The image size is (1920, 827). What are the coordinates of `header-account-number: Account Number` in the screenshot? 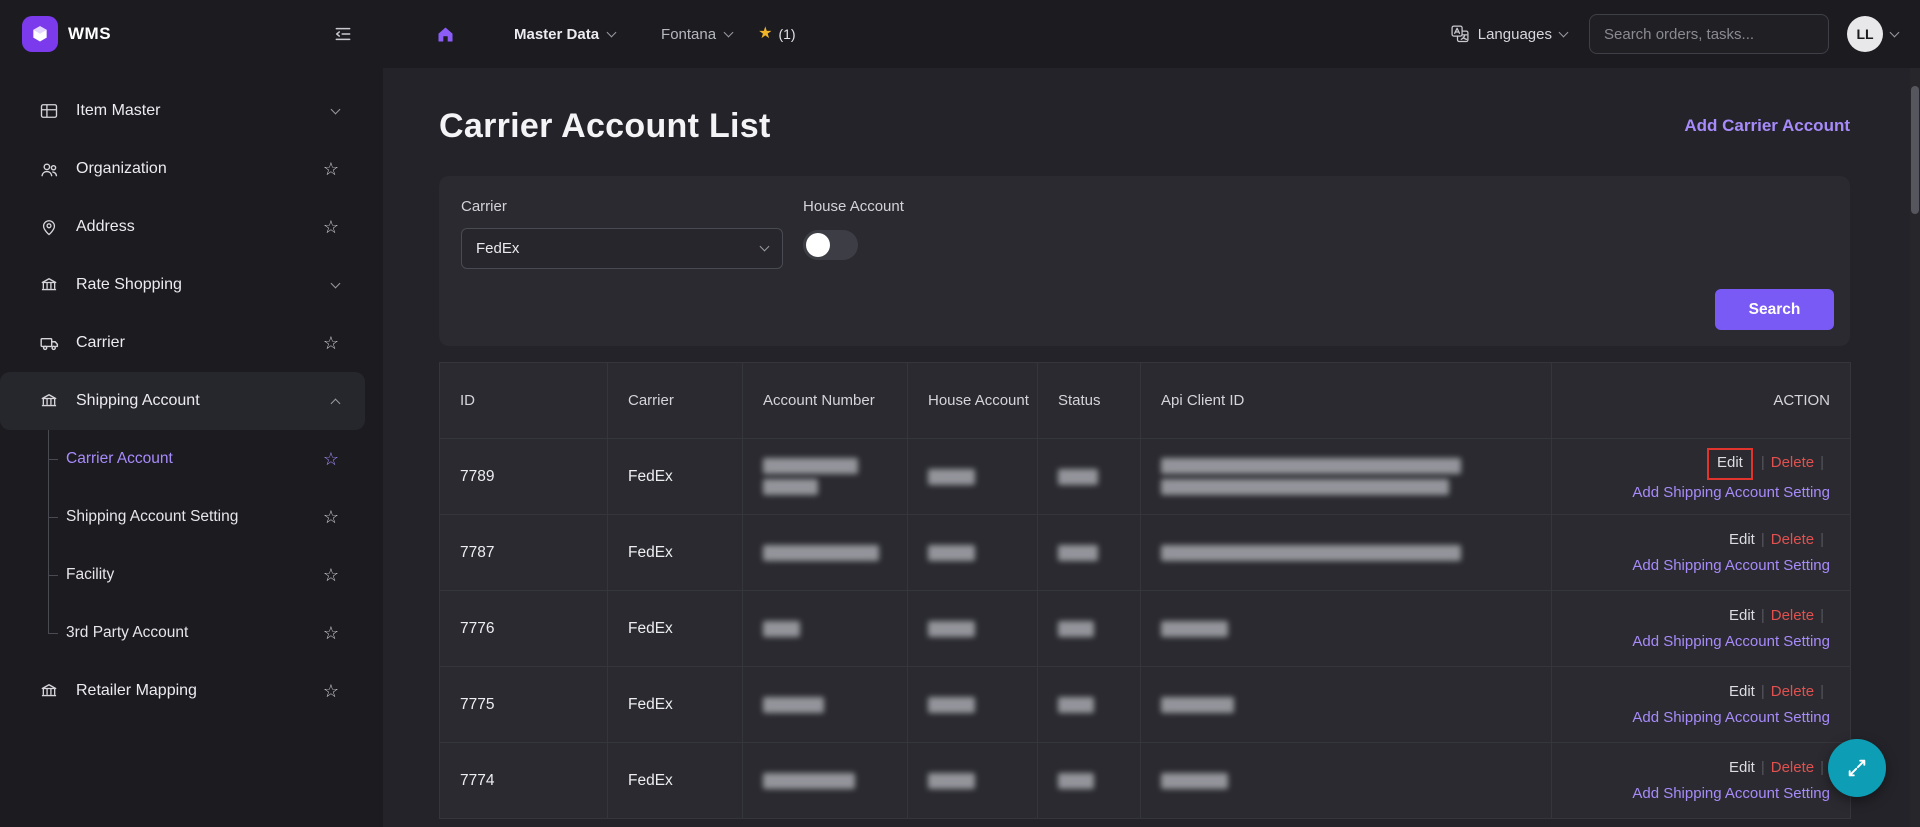 It's located at (825, 400).